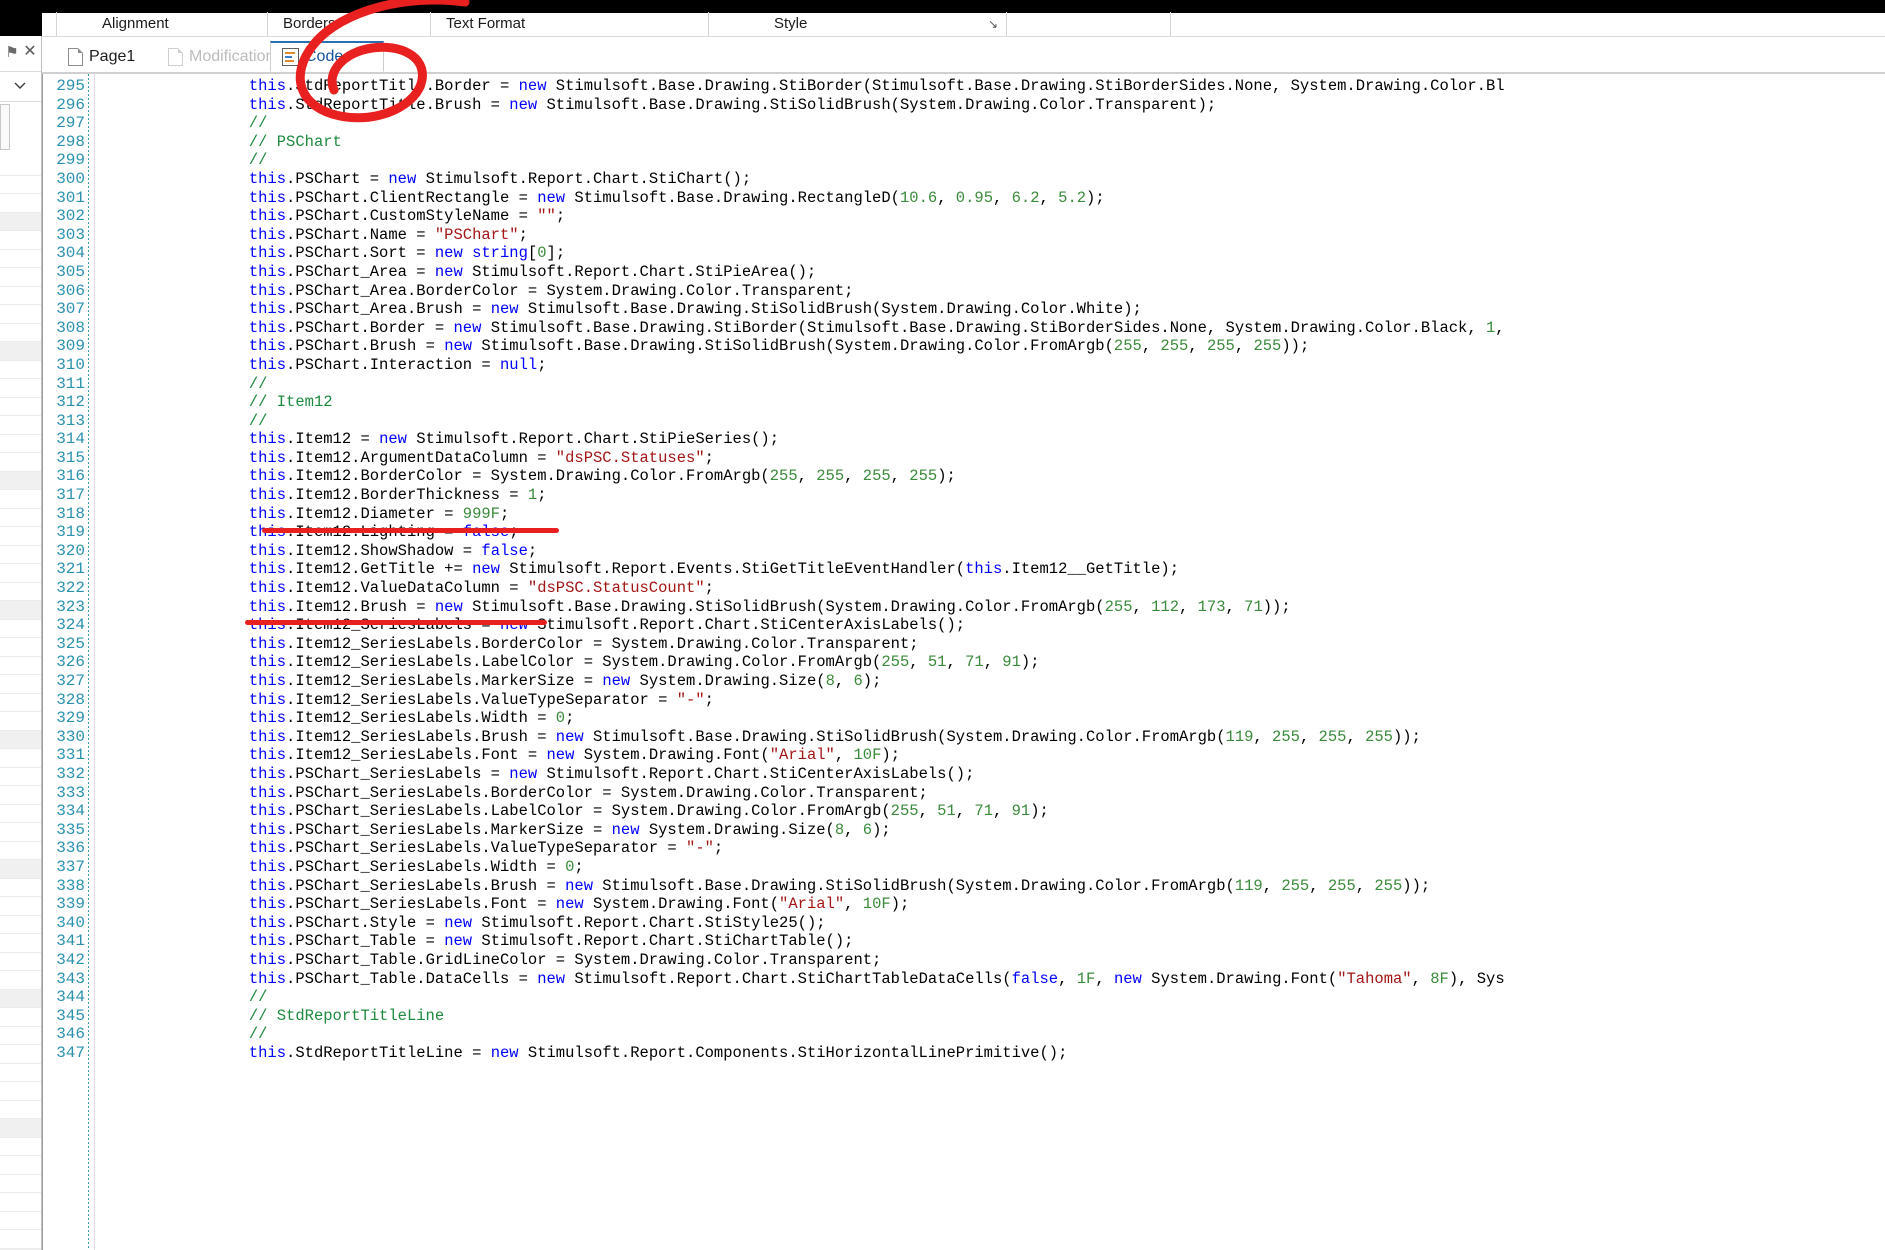  Describe the element at coordinates (103, 56) in the screenshot. I see `tab-page1: Page1` at that location.